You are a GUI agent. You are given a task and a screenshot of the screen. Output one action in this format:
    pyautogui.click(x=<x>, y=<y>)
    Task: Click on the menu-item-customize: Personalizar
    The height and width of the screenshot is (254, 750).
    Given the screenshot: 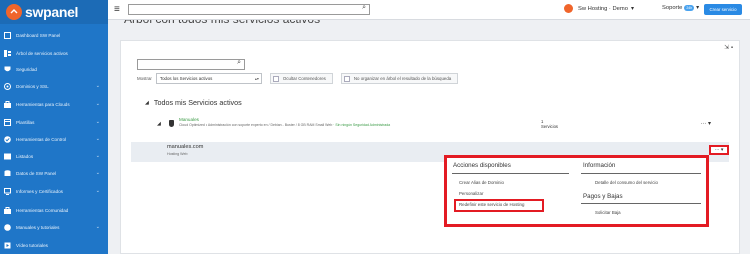 What is the action you would take?
    pyautogui.click(x=471, y=193)
    